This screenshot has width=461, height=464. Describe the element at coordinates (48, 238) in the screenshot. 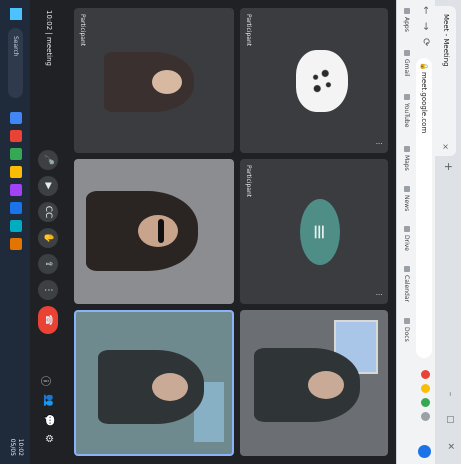

I see `raise-hand-button: ✋` at that location.